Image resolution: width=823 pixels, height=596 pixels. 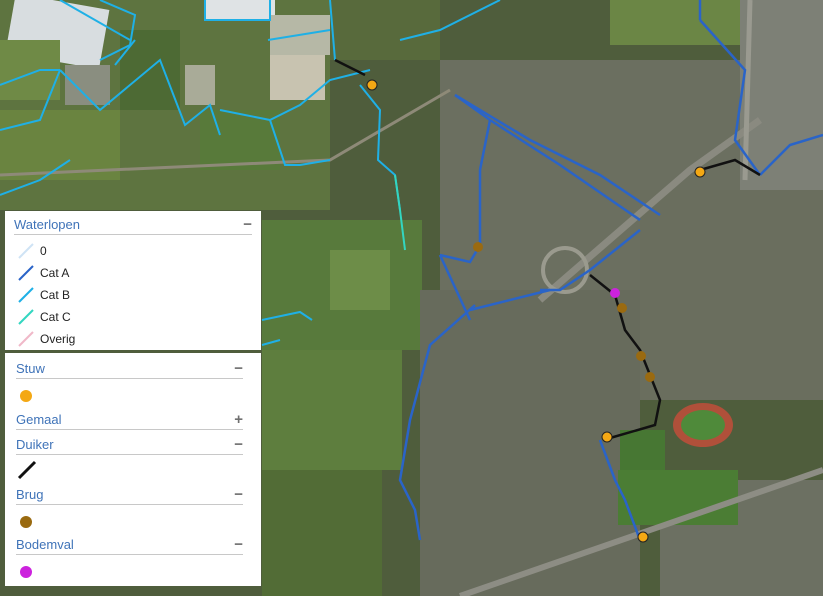 What do you see at coordinates (129, 444) in the screenshot?
I see `legend-header-duiker: Duiker −` at bounding box center [129, 444].